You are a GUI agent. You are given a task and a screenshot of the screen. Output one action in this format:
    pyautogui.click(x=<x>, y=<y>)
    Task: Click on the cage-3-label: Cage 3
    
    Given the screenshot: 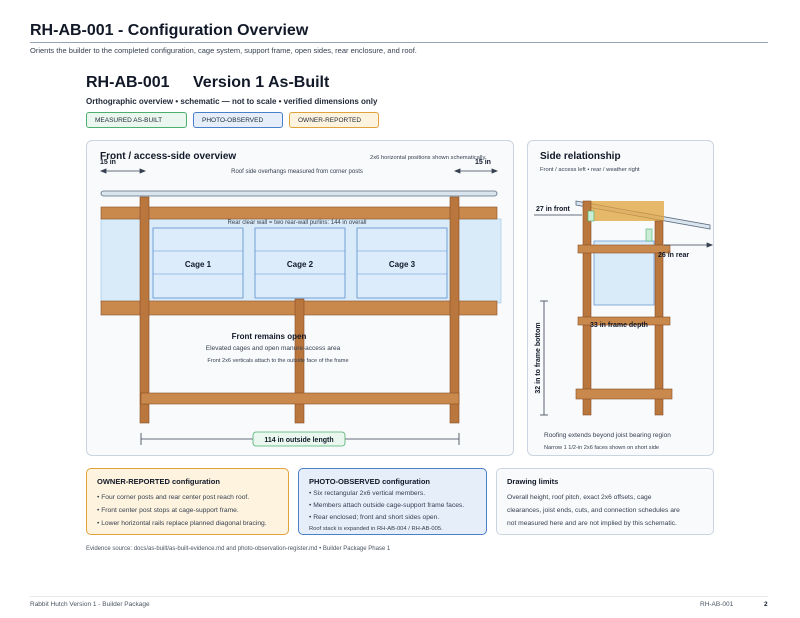 What is the action you would take?
    pyautogui.click(x=402, y=264)
    